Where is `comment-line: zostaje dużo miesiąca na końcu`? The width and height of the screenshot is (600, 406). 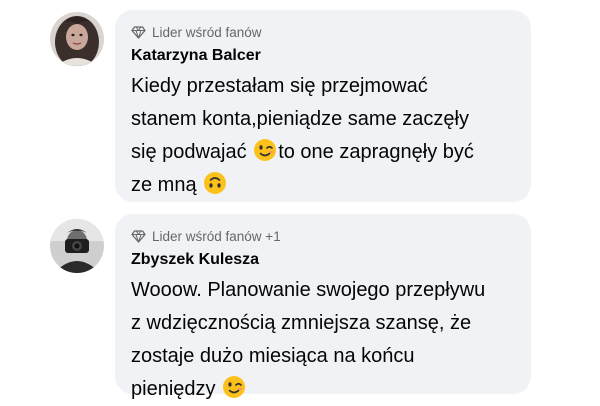 comment-line: zostaje dużo miesiąca na końcu is located at coordinates (273, 356).